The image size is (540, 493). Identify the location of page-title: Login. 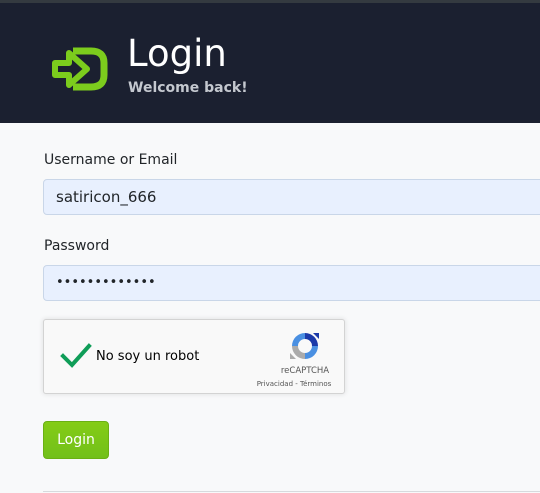
(177, 53).